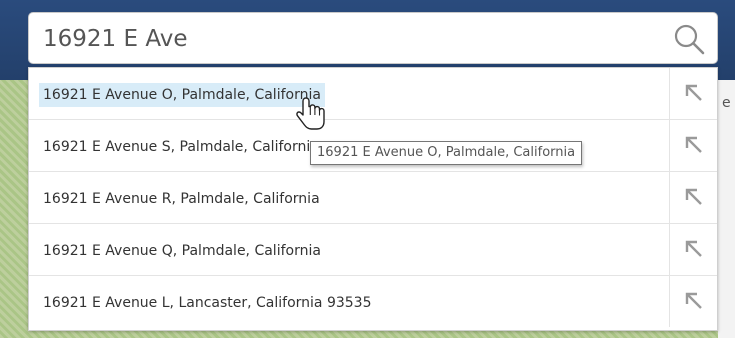 Image resolution: width=735 pixels, height=338 pixels. I want to click on suggestion-item: 16921 E Avenue Q, Palmdale, California, so click(373, 250).